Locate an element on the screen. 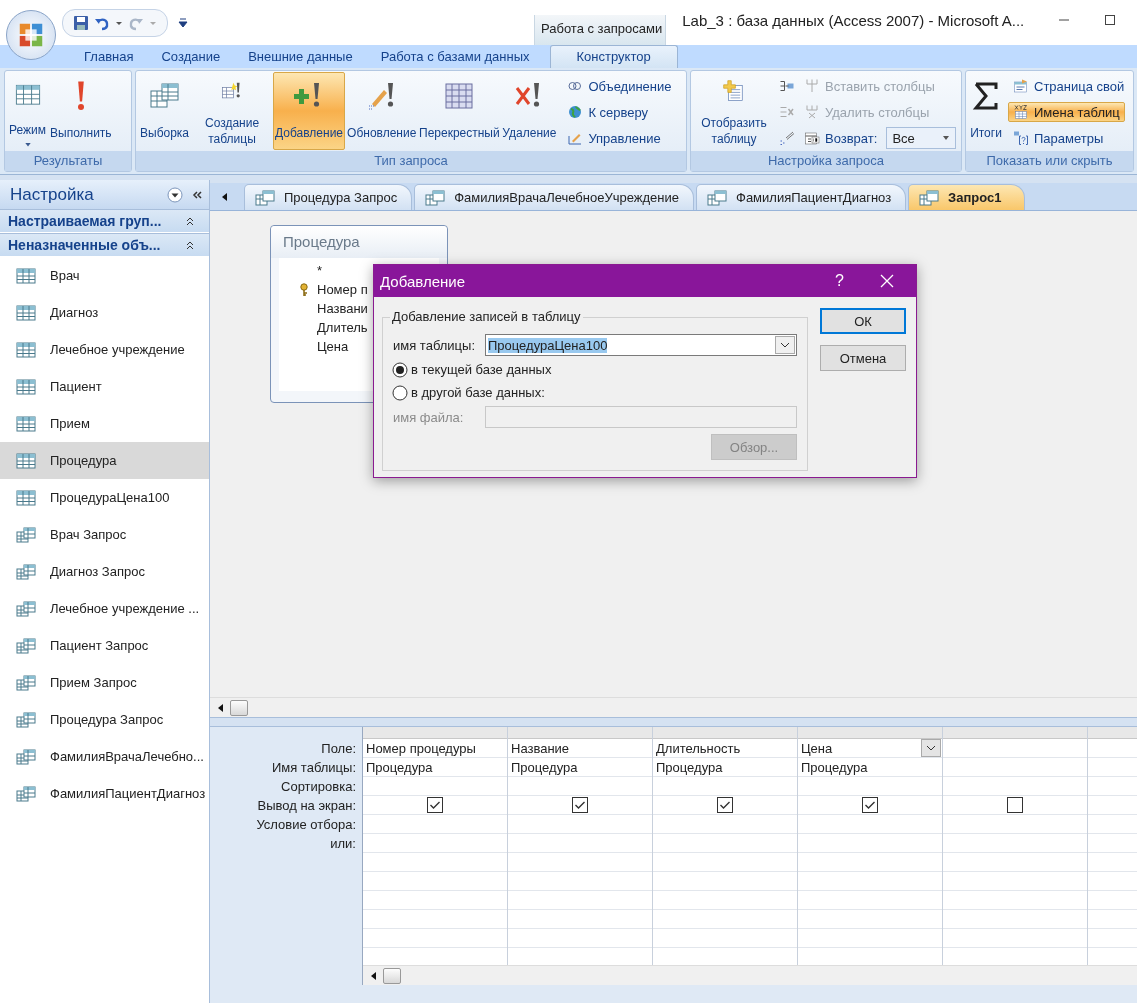 This screenshot has height=1003, width=1137. field-label: имя файла: is located at coordinates (429, 417).